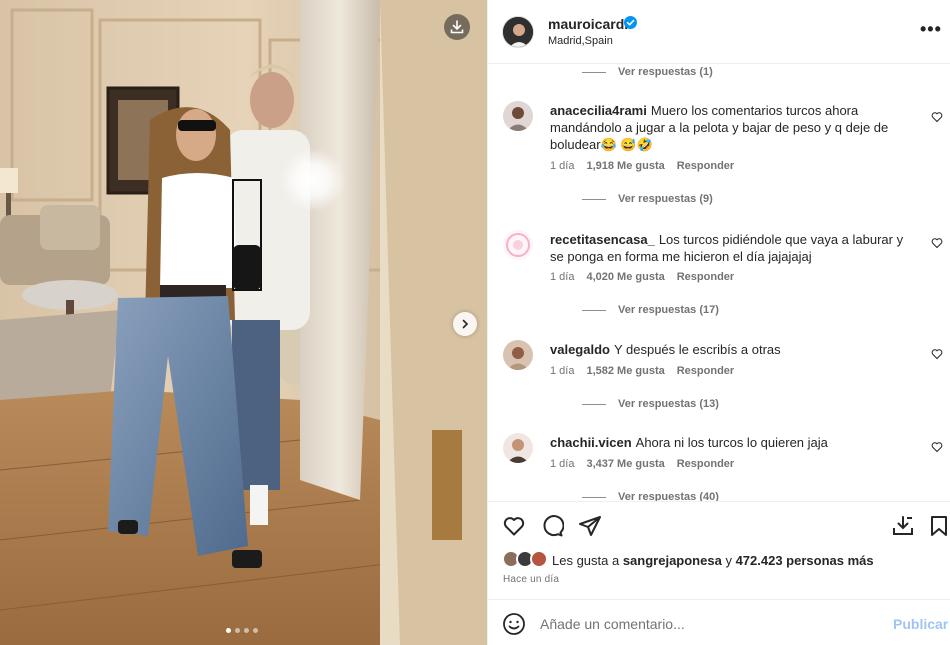  What do you see at coordinates (719, 32) in the screenshot?
I see `post-header: mauroicardi Madrid,Spain •••` at bounding box center [719, 32].